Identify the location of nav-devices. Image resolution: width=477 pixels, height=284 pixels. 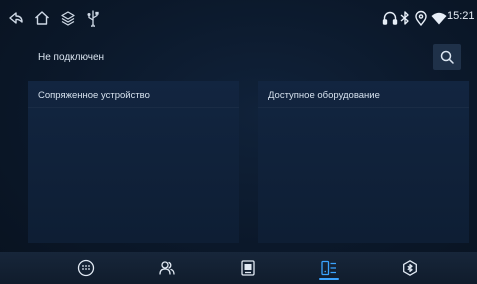
(329, 269).